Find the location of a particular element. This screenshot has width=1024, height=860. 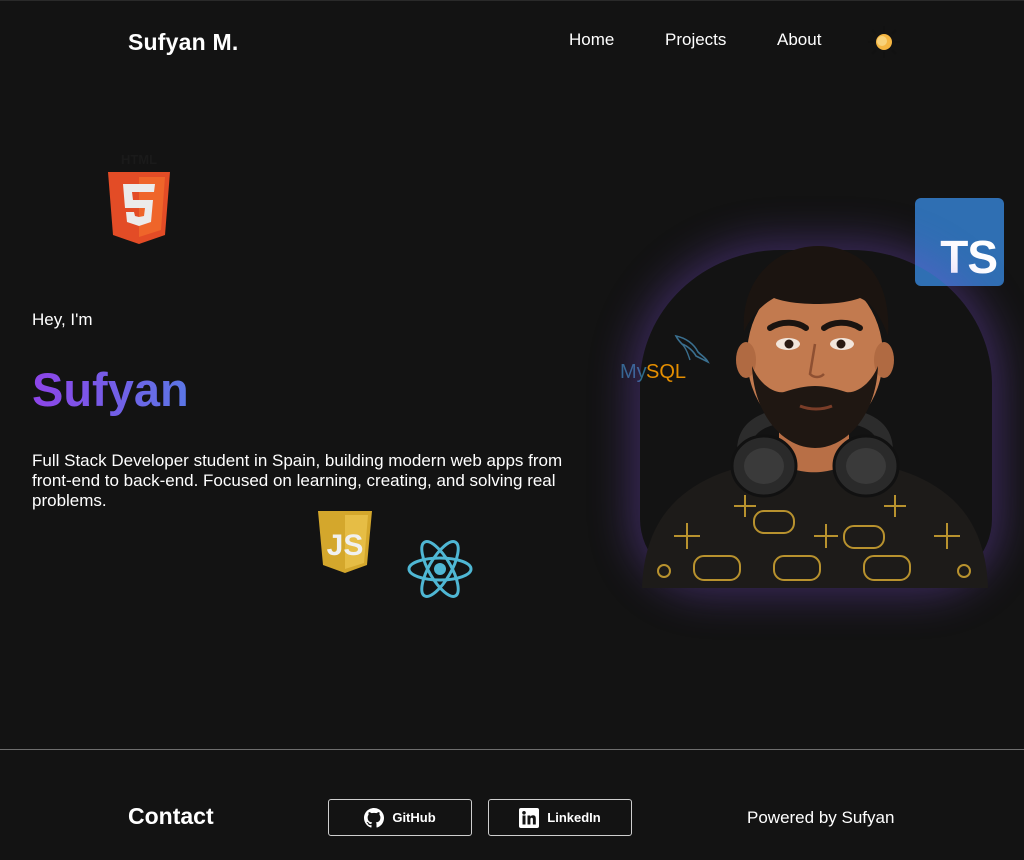

site-brand: Sufyan M. is located at coordinates (183, 42).